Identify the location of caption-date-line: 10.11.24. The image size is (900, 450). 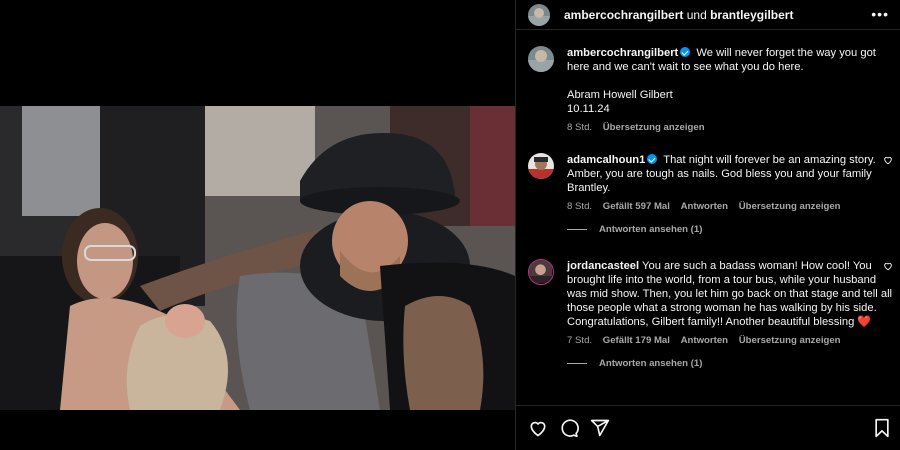
(588, 109).